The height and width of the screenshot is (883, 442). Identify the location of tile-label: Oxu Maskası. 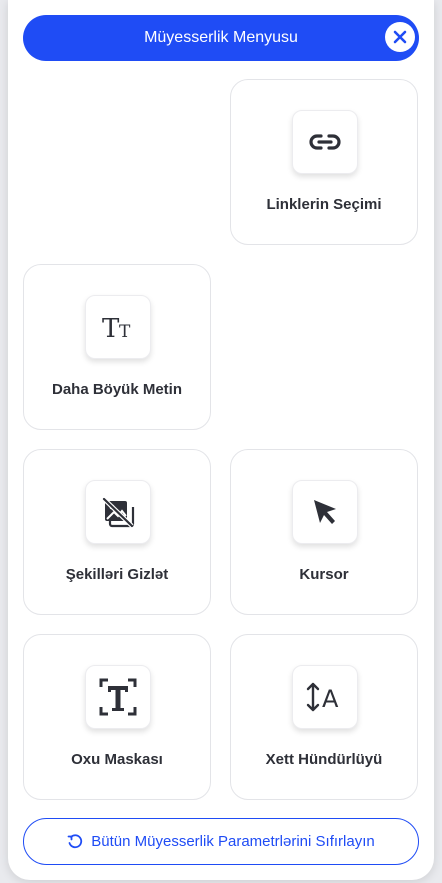
(117, 759).